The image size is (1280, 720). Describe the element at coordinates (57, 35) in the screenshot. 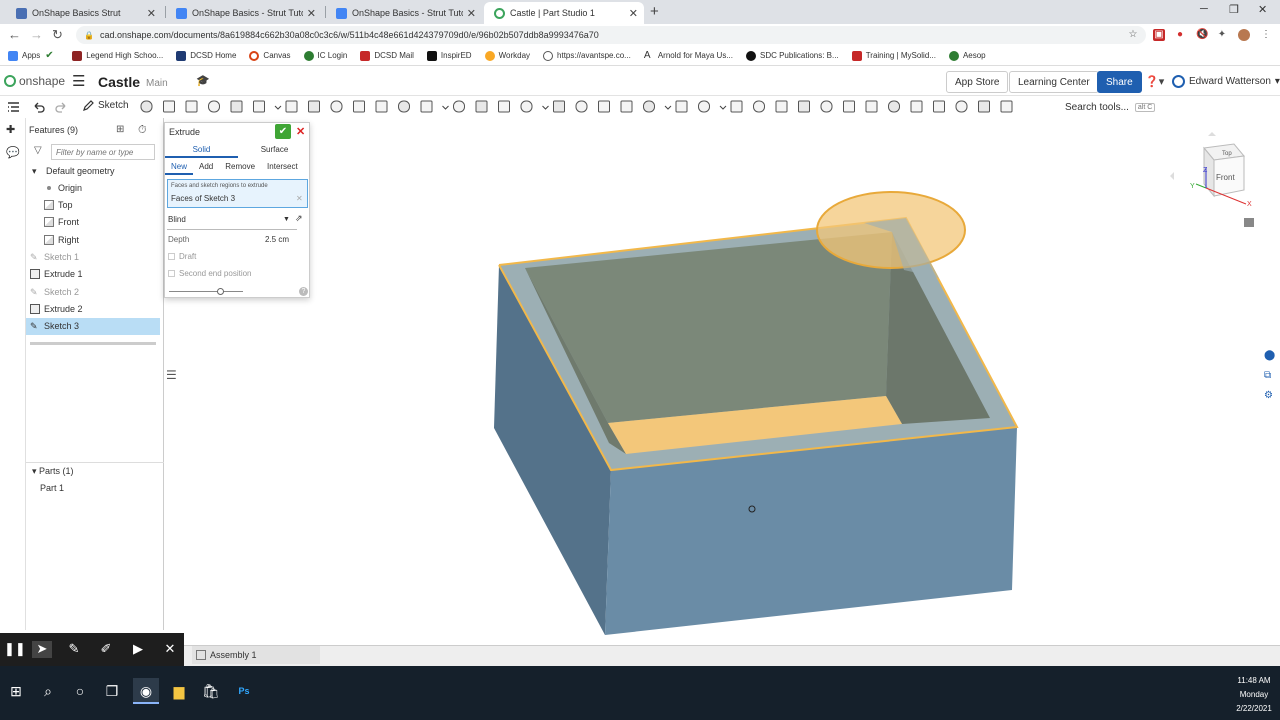

I see `reload-icon: ↻` at that location.